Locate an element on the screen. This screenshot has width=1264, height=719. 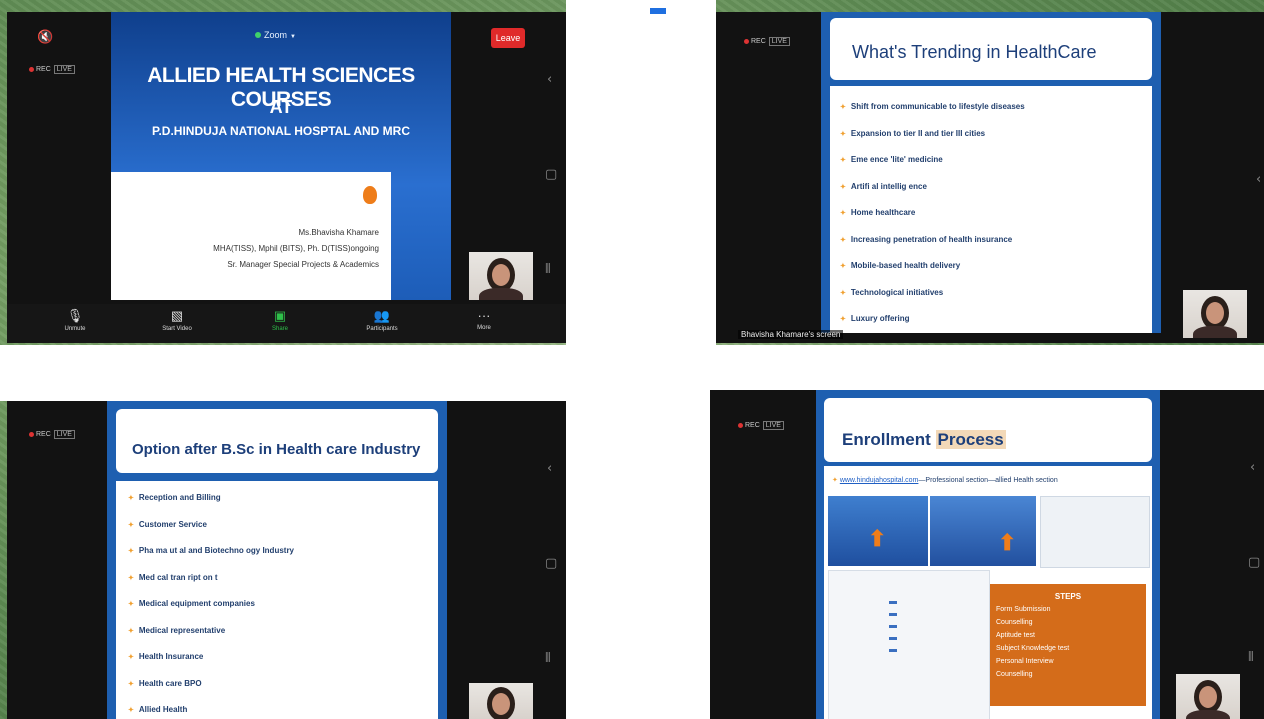
leave-button: Leave is located at coordinates (508, 38).